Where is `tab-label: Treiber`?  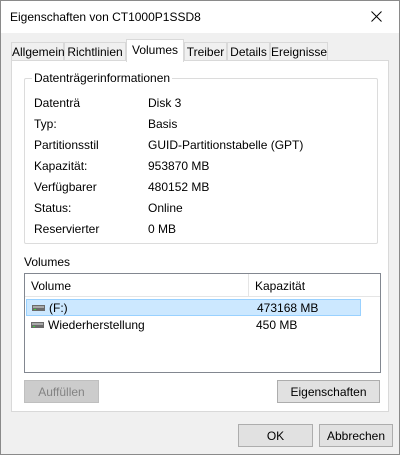
tab-label: Treiber is located at coordinates (205, 52).